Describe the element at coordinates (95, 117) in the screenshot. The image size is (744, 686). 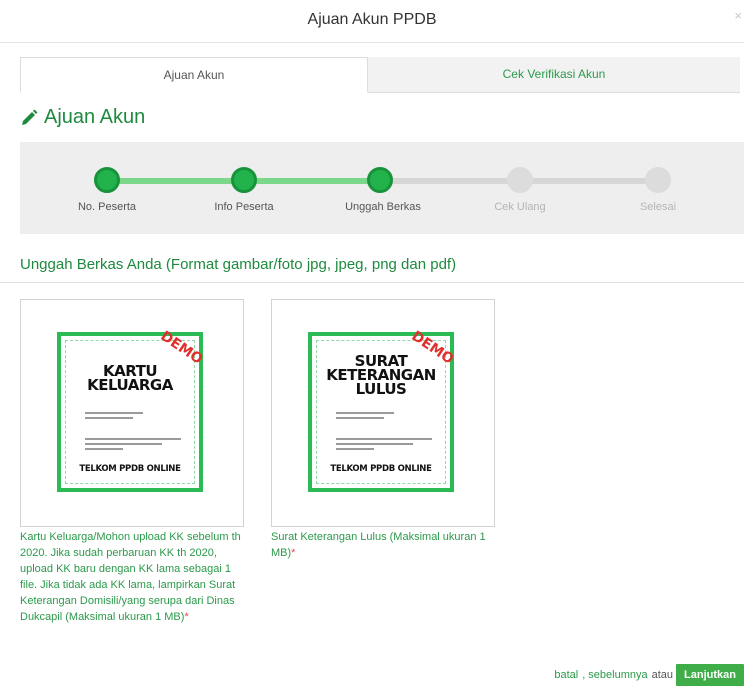
I see `section-title-text: Ajuan Akun` at that location.